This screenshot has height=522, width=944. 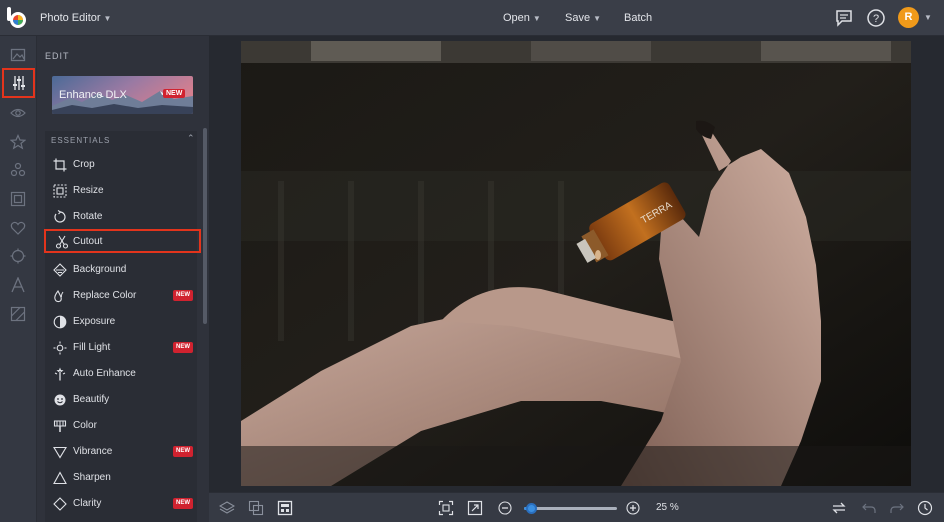 What do you see at coordinates (60, 165) in the screenshot?
I see `crop-icon` at bounding box center [60, 165].